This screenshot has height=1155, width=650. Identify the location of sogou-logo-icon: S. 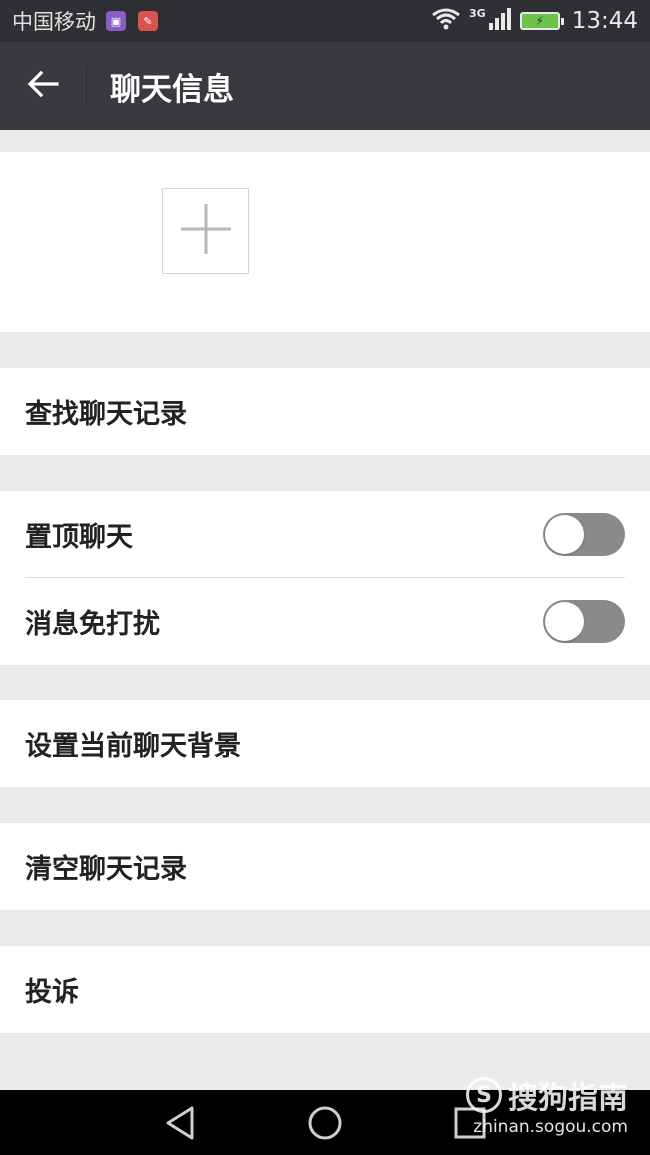
(484, 1095).